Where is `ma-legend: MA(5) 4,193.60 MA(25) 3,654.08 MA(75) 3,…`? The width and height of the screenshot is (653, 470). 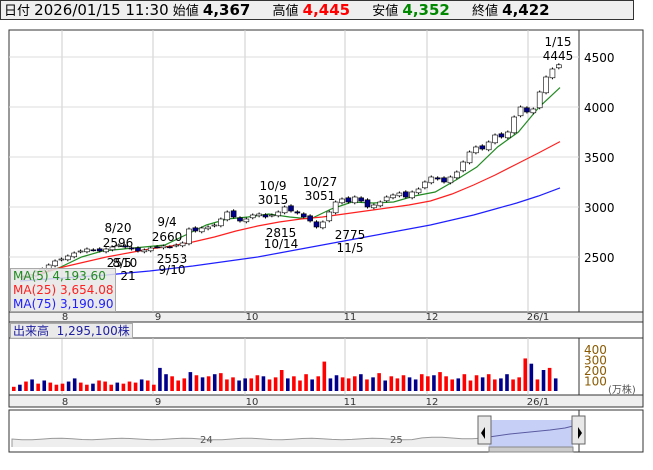
ma-legend: MA(5) 4,193.60 MA(25) 3,654.08 MA(75) 3,… is located at coordinates (63, 290).